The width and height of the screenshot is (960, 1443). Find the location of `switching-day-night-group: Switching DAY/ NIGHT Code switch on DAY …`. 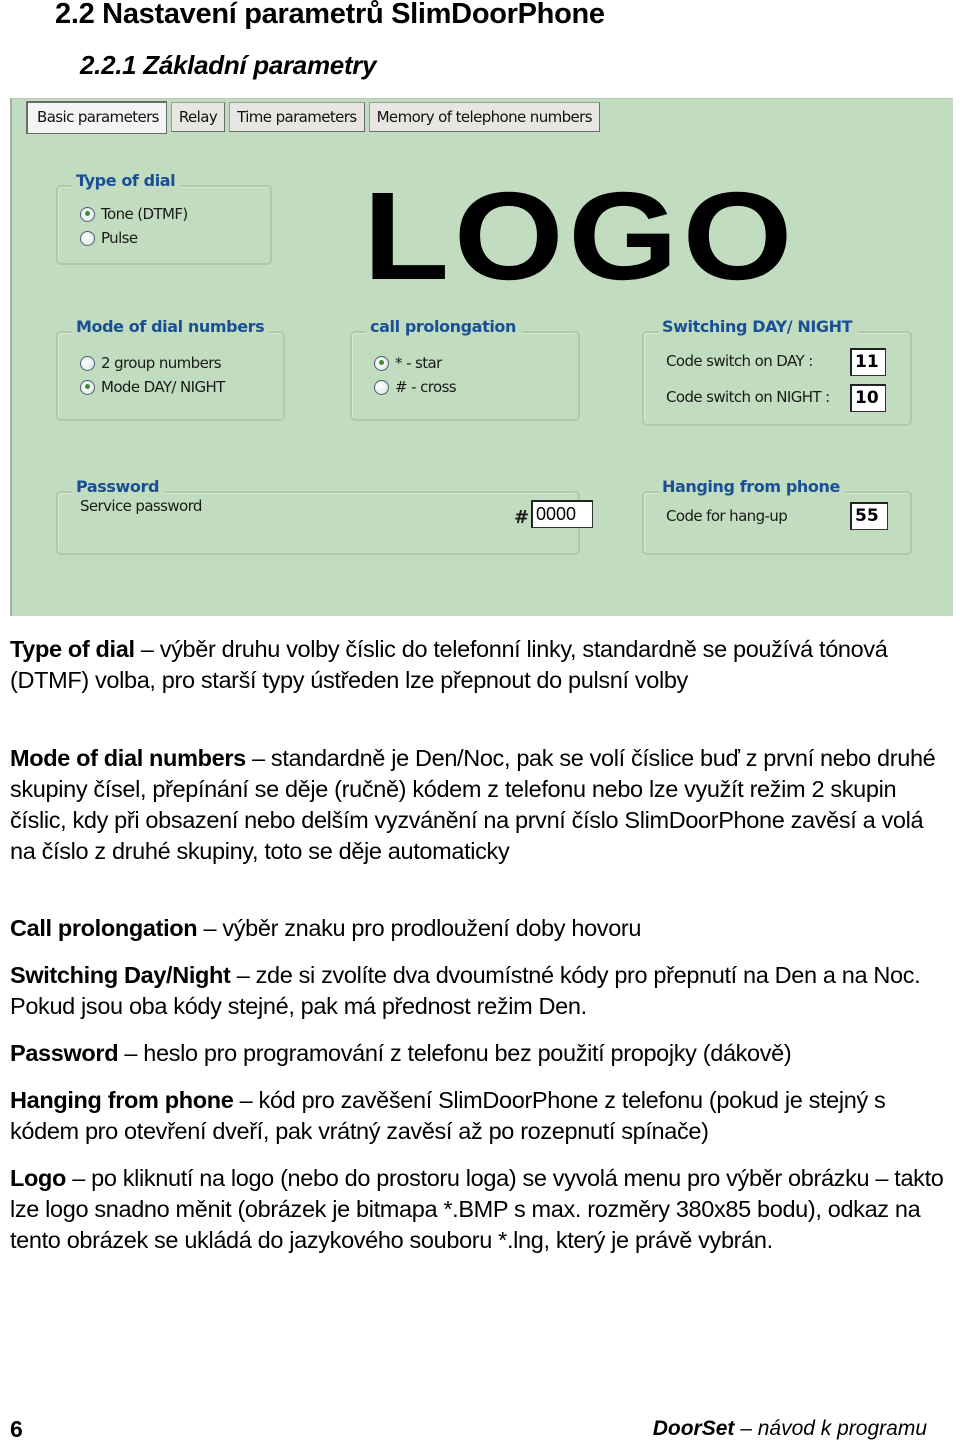

switching-day-night-group: Switching DAY/ NIGHT Code switch on DAY … is located at coordinates (777, 371).